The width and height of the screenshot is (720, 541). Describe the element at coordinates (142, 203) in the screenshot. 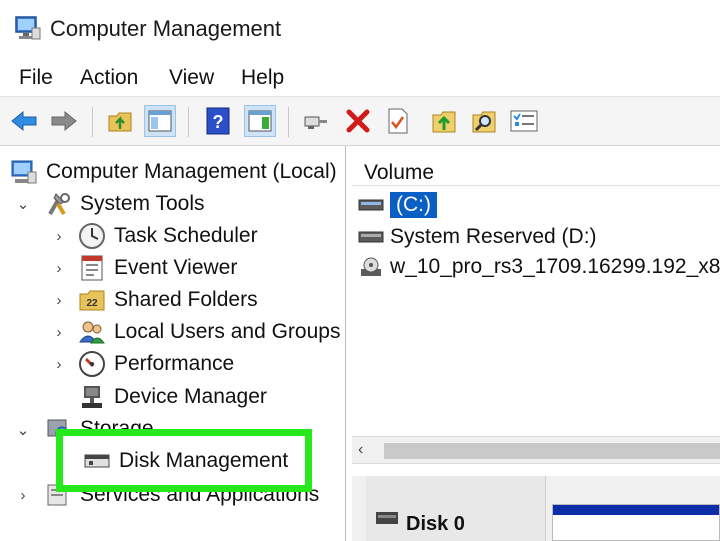

I see `tree-item-label: System Tools` at that location.